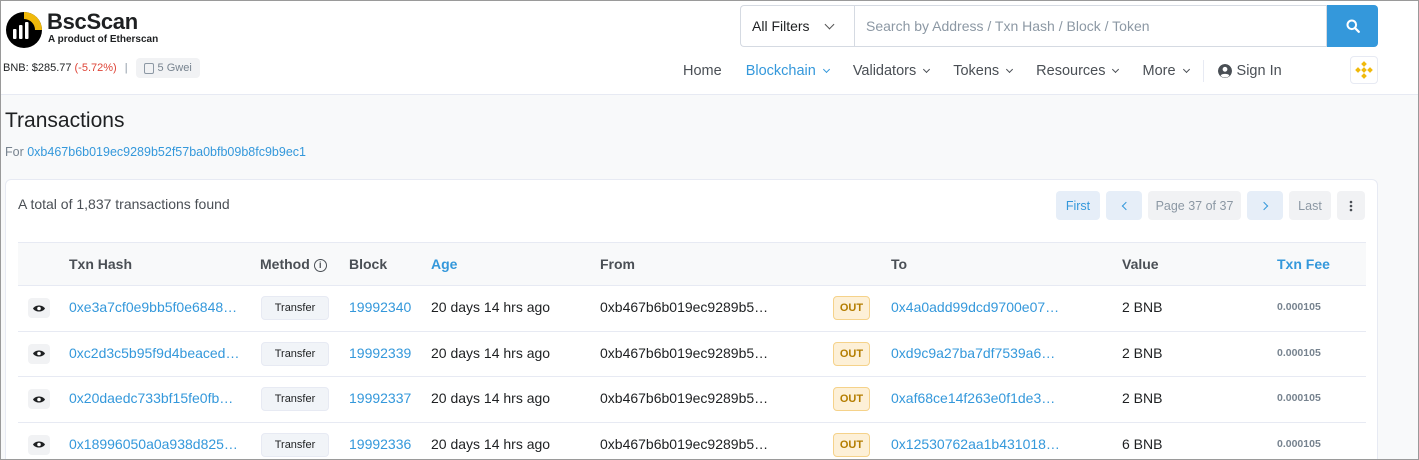 Image resolution: width=1419 pixels, height=460 pixels. What do you see at coordinates (1364, 70) in the screenshot?
I see `bnb-network-button` at bounding box center [1364, 70].